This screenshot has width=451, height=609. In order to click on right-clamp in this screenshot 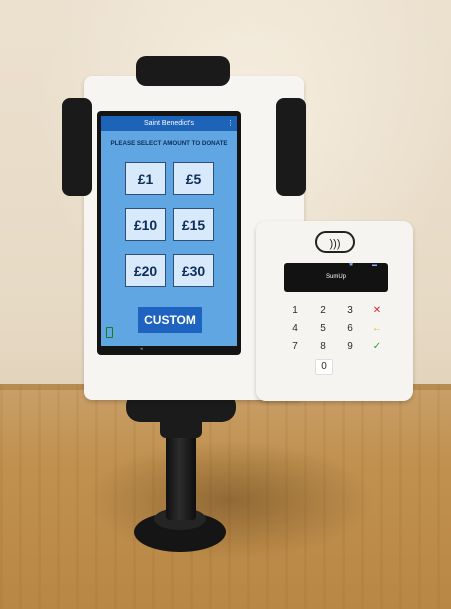, I will do `click(291, 147)`.